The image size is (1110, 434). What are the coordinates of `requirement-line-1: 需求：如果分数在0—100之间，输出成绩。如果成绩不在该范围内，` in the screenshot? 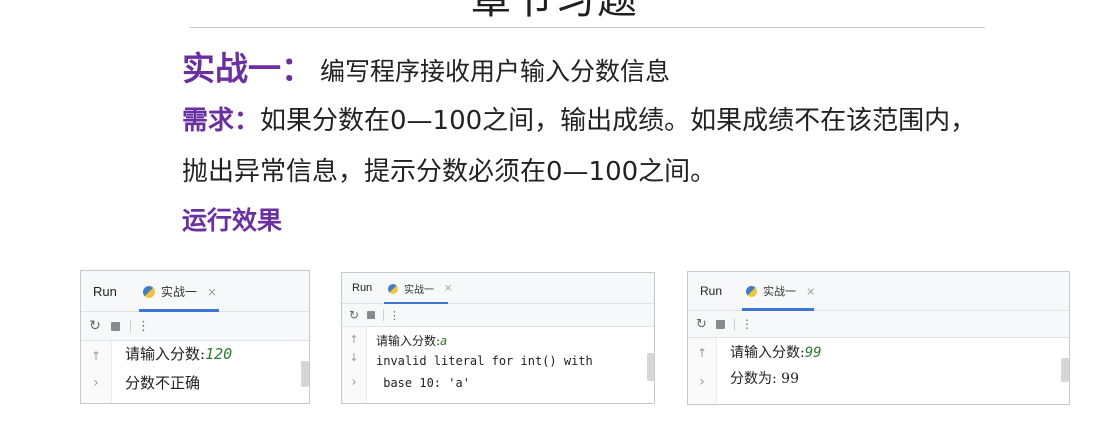 It's located at (579, 121).